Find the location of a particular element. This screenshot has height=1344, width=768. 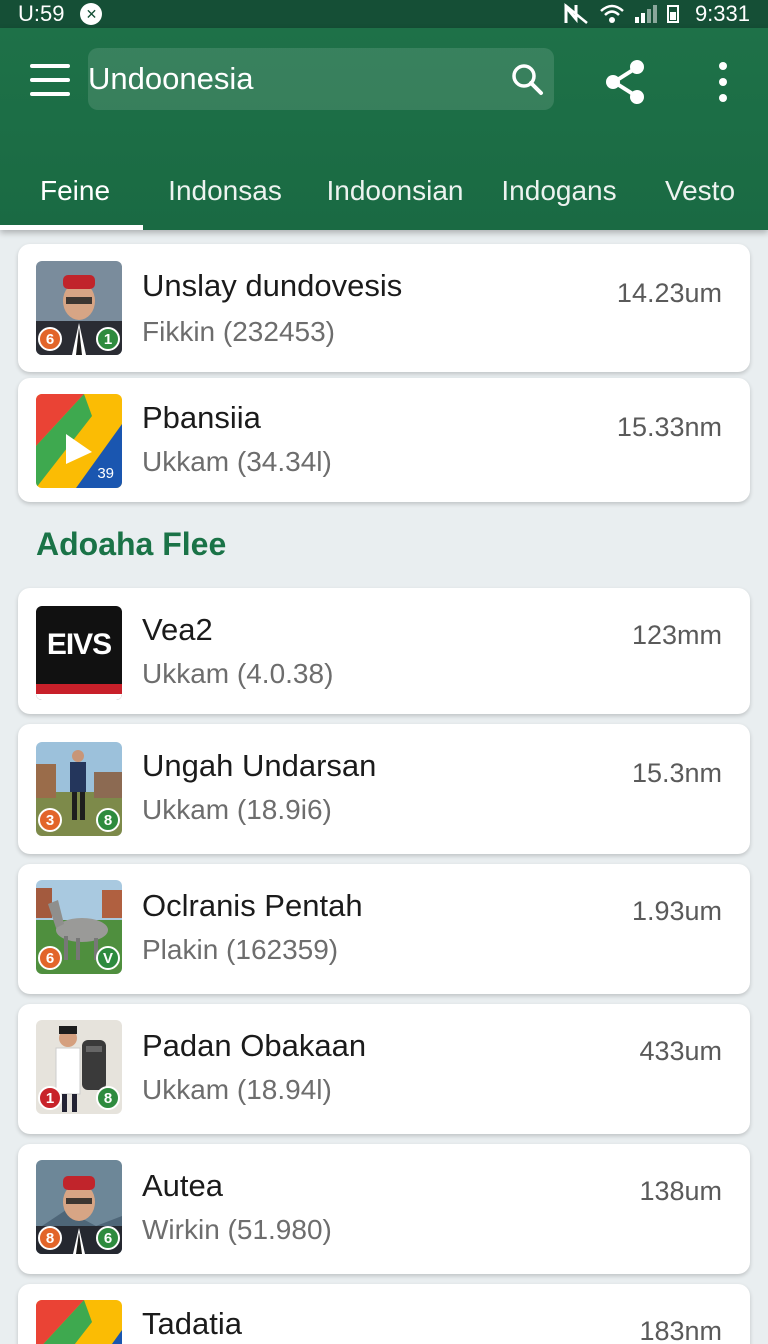

share-icon is located at coordinates (626, 82).